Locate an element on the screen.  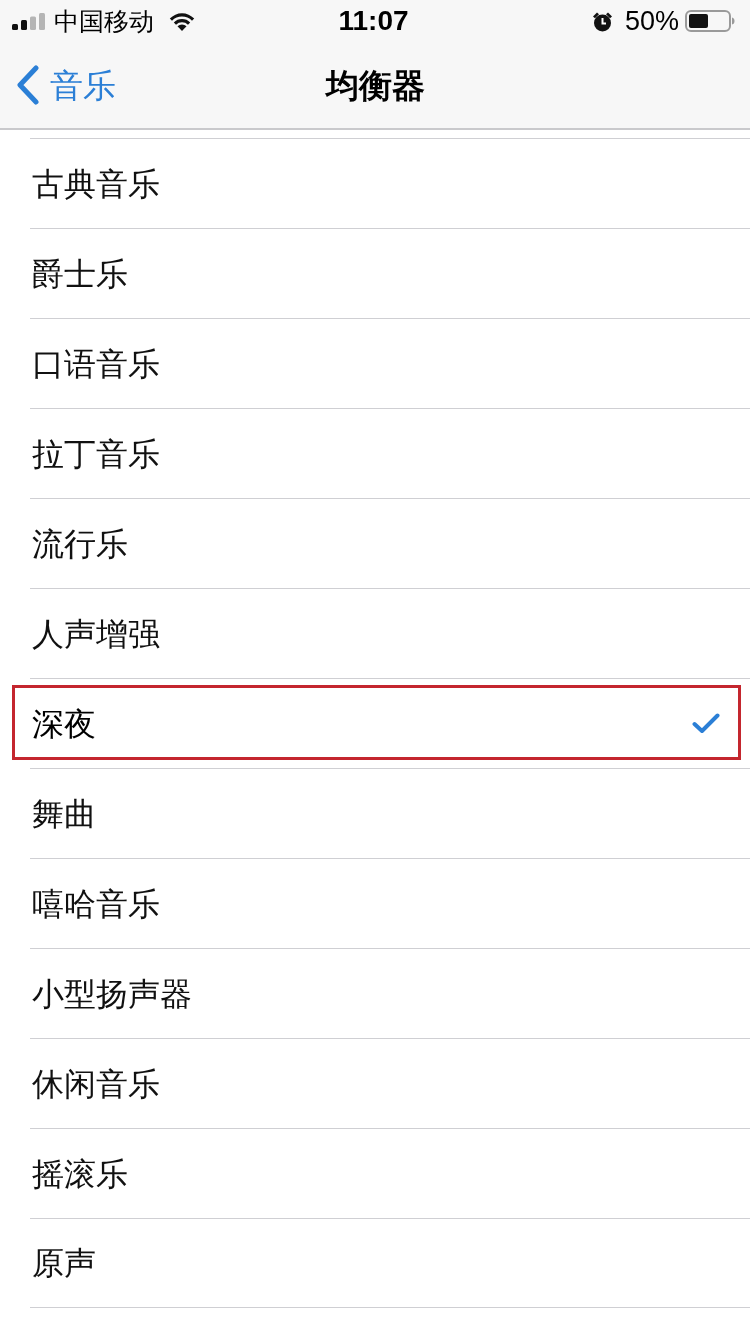
carrier-name: 中国移动 is located at coordinates (104, 21).